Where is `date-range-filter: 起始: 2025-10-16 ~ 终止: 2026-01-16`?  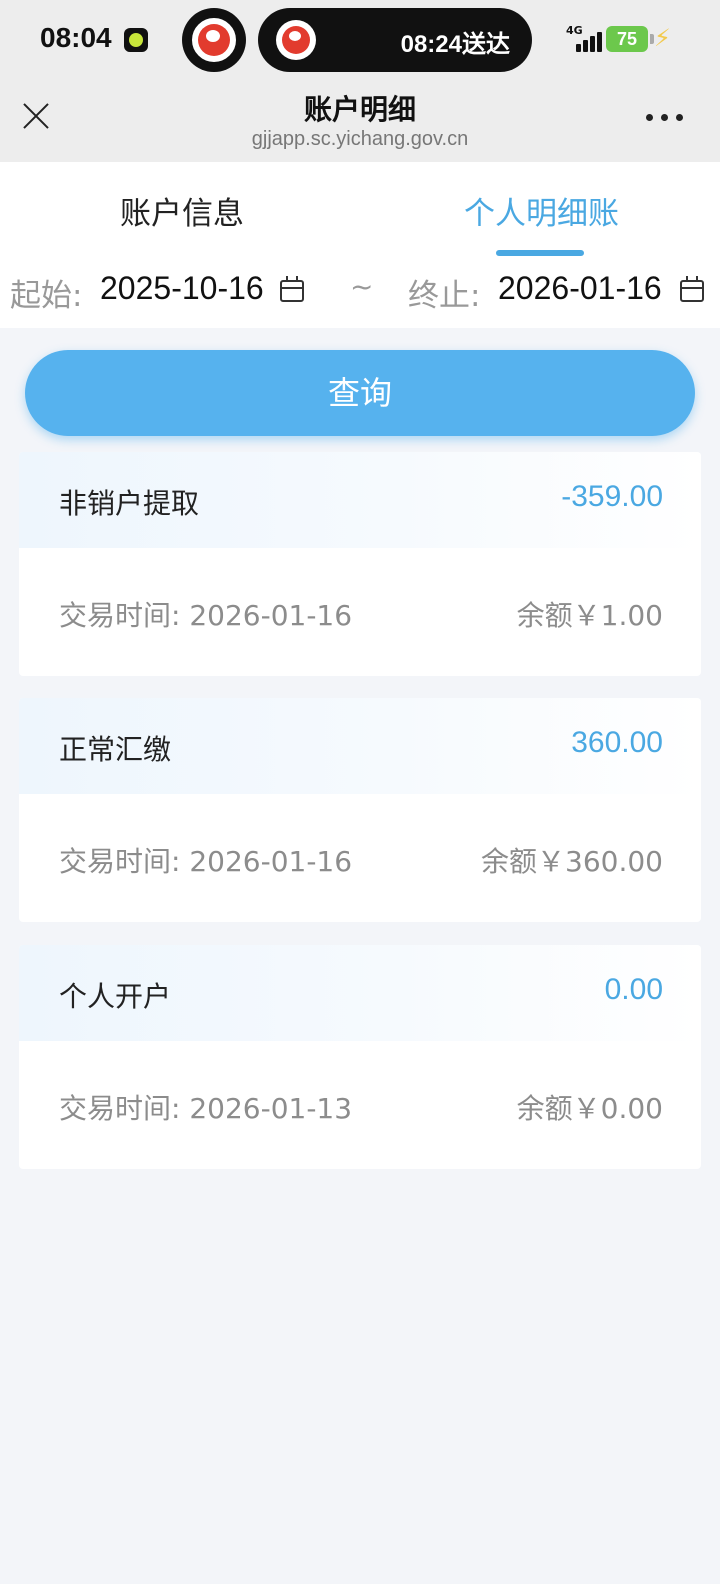
date-range-filter: 起始: 2025-10-16 ~ 终止: 2026-01-16 is located at coordinates (360, 293).